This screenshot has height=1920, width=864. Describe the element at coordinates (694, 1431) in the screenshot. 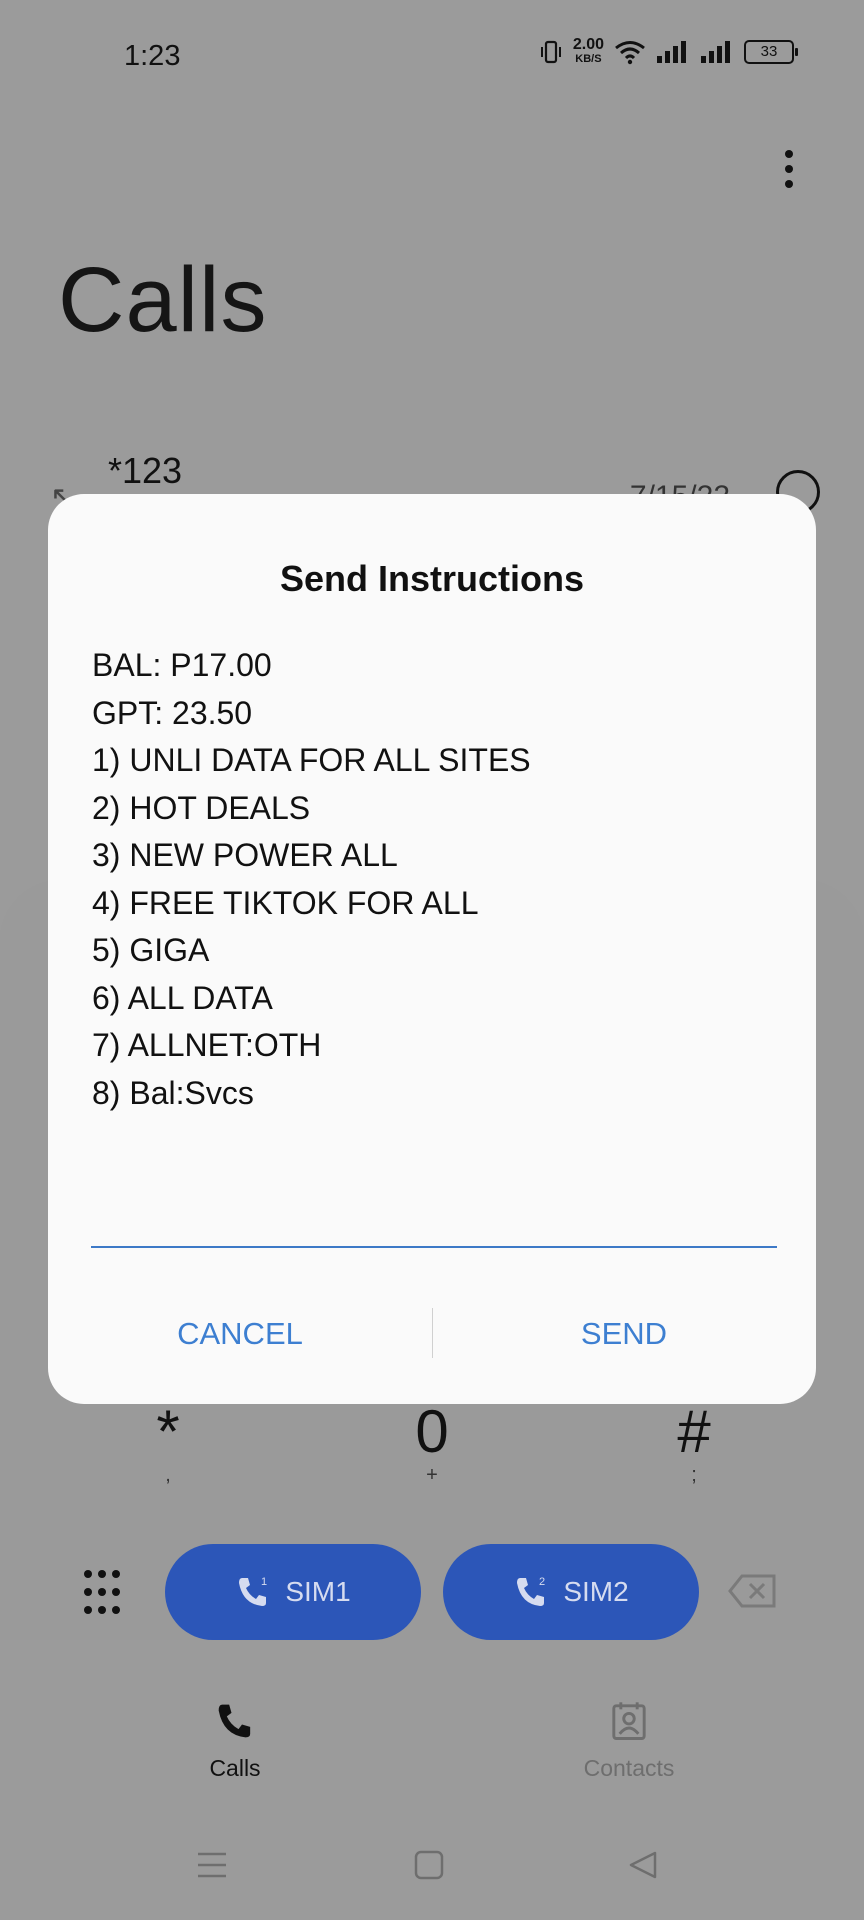

I see `dial-key-hash-main: #` at that location.